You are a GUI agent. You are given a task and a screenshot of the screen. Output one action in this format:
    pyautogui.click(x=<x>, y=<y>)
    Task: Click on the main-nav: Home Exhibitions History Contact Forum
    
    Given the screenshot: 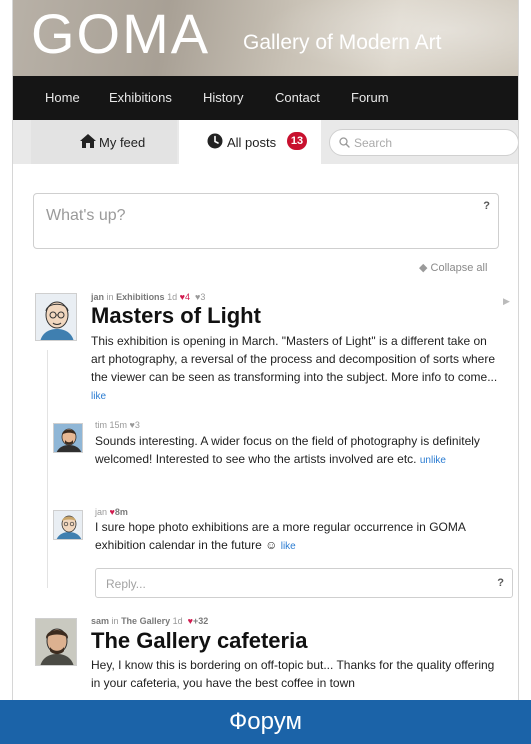 What is the action you would take?
    pyautogui.click(x=265, y=98)
    